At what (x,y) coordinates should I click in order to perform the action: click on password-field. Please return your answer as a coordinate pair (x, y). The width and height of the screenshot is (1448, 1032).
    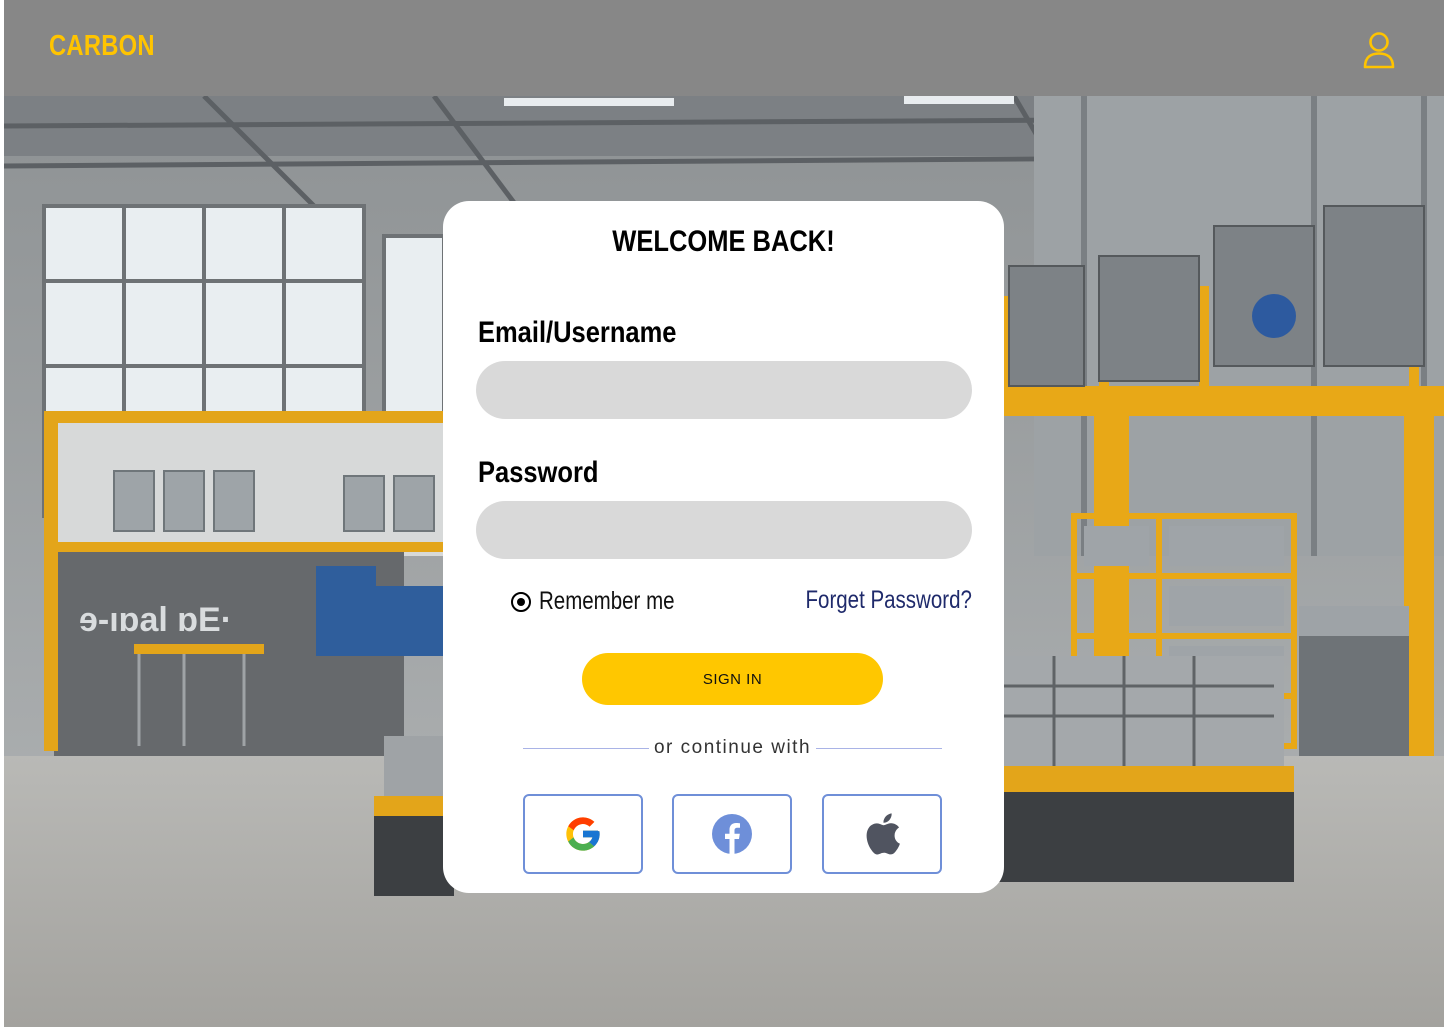
    Looking at the image, I should click on (724, 530).